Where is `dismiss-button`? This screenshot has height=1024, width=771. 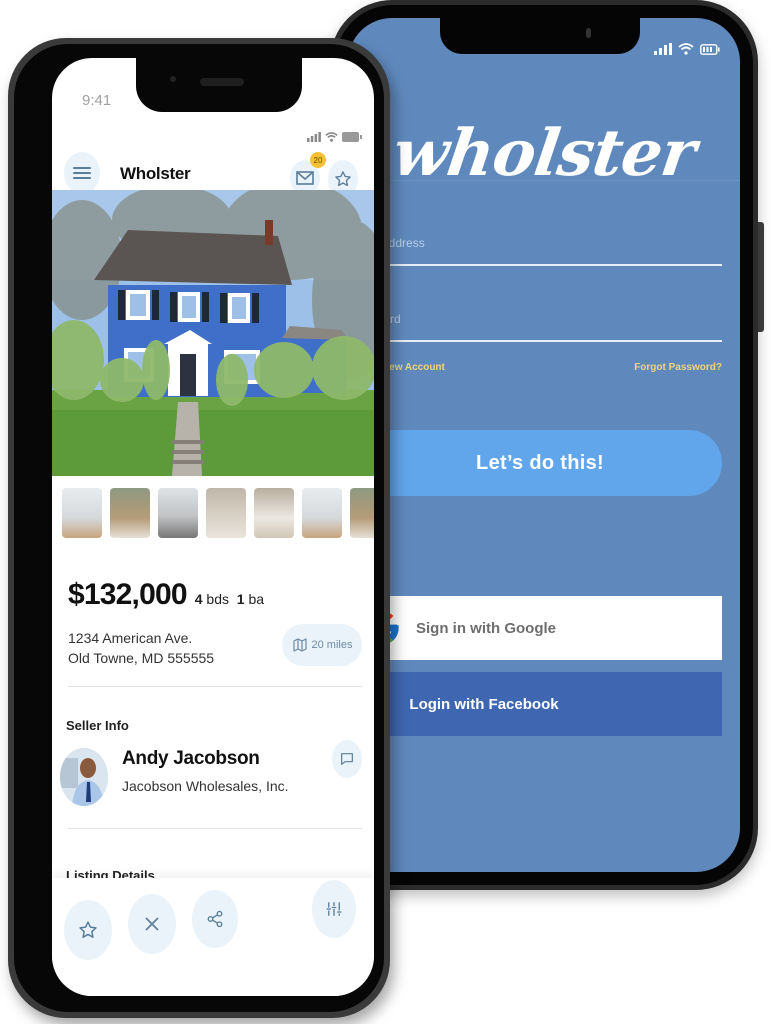
dismiss-button is located at coordinates (152, 924).